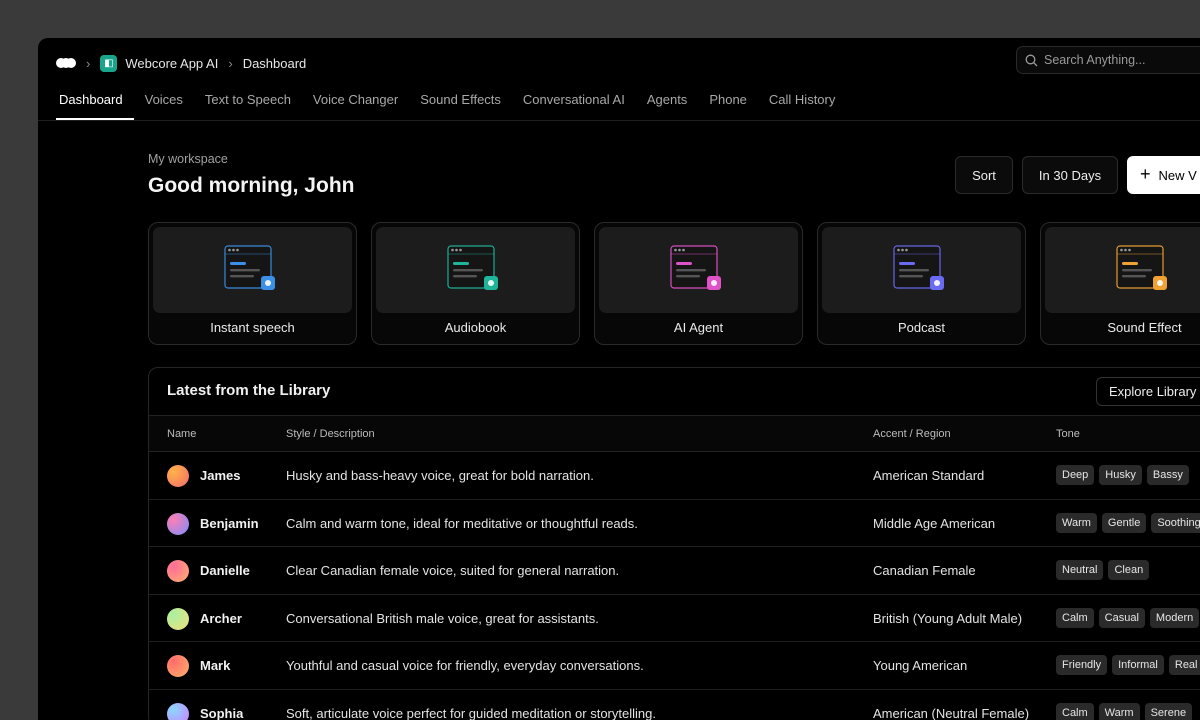 The height and width of the screenshot is (720, 1200). What do you see at coordinates (460, 103) in the screenshot?
I see `tab-sound-effects: Sound Effects` at bounding box center [460, 103].